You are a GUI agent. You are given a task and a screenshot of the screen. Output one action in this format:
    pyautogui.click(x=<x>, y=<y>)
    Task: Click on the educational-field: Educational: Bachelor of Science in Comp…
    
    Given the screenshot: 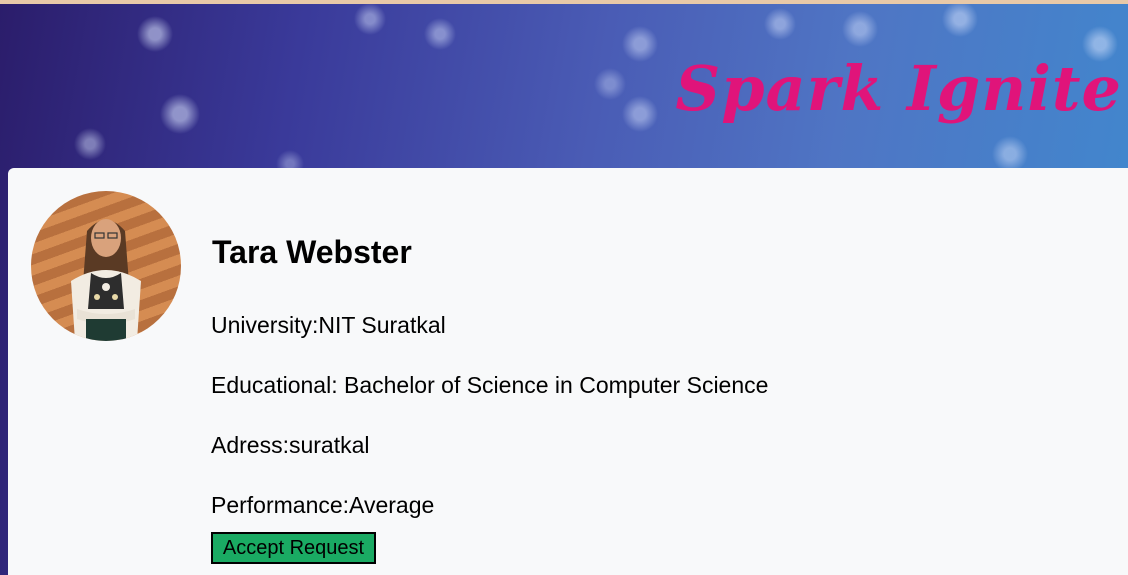 What is the action you would take?
    pyautogui.click(x=490, y=385)
    